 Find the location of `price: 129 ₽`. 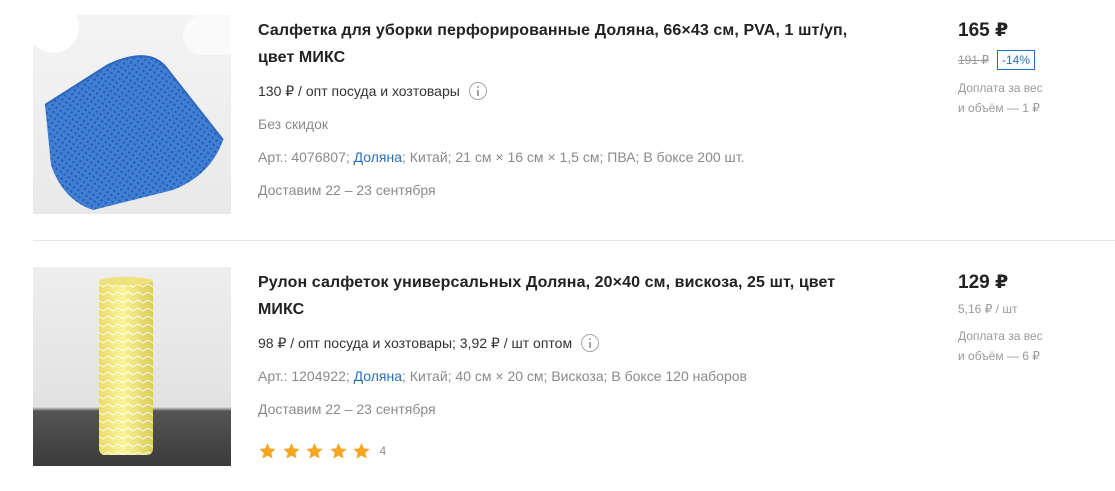

price: 129 ₽ is located at coordinates (983, 282).